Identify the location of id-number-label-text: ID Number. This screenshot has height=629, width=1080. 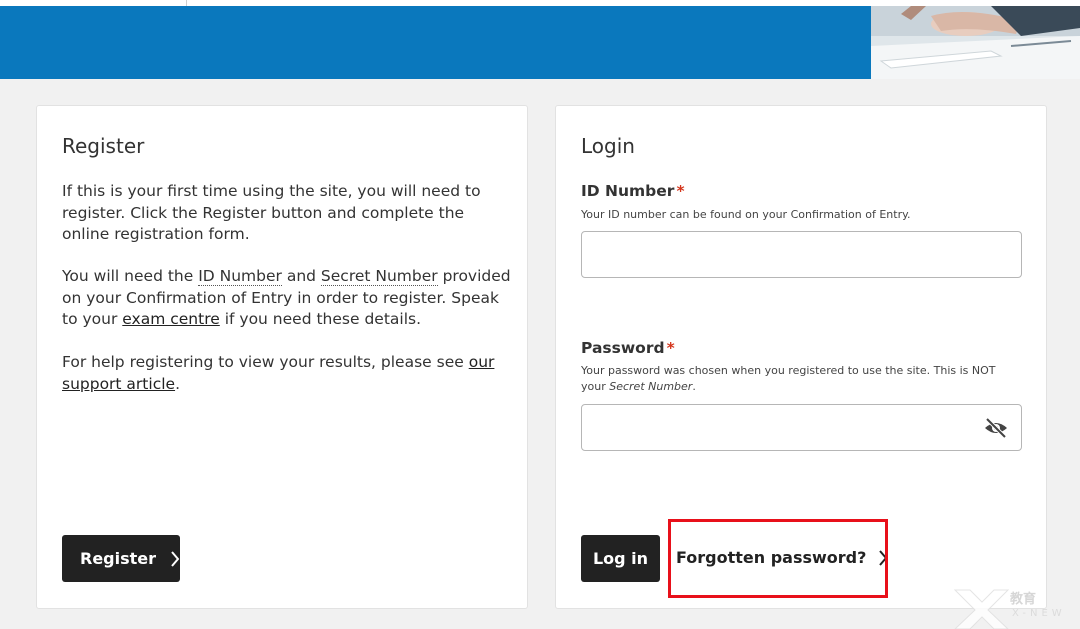
(628, 191).